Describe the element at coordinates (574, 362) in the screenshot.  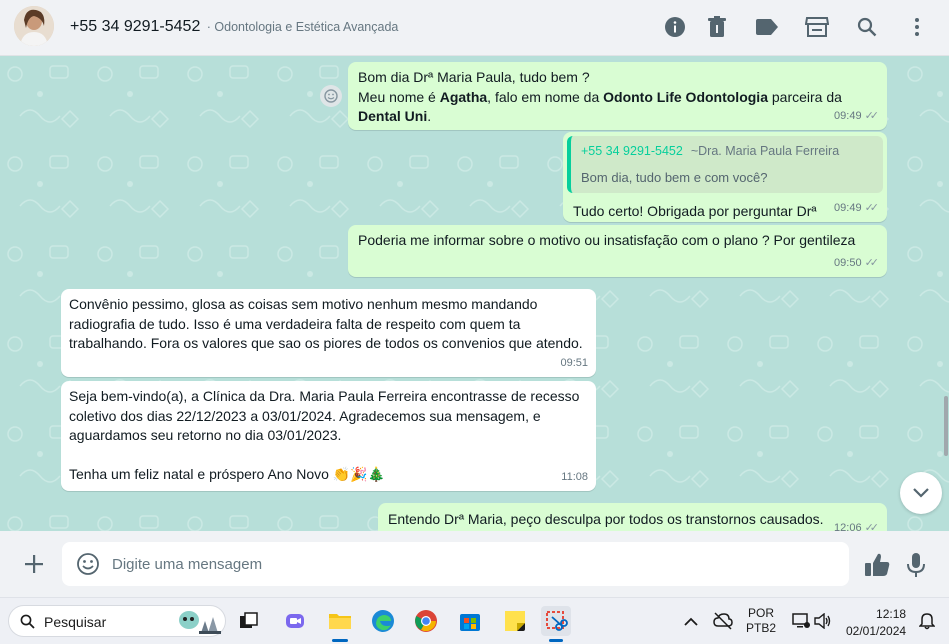
I see `message-time: 09:51` at that location.